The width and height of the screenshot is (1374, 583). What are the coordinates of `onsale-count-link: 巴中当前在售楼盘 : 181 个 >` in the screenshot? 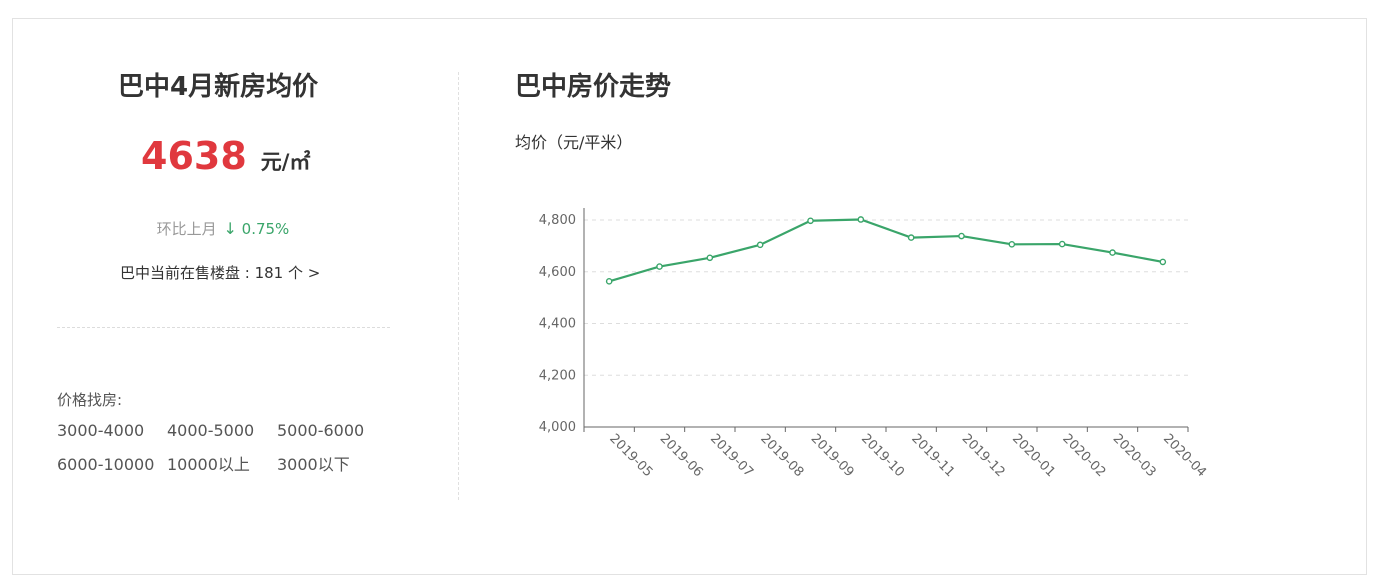 It's located at (220, 273).